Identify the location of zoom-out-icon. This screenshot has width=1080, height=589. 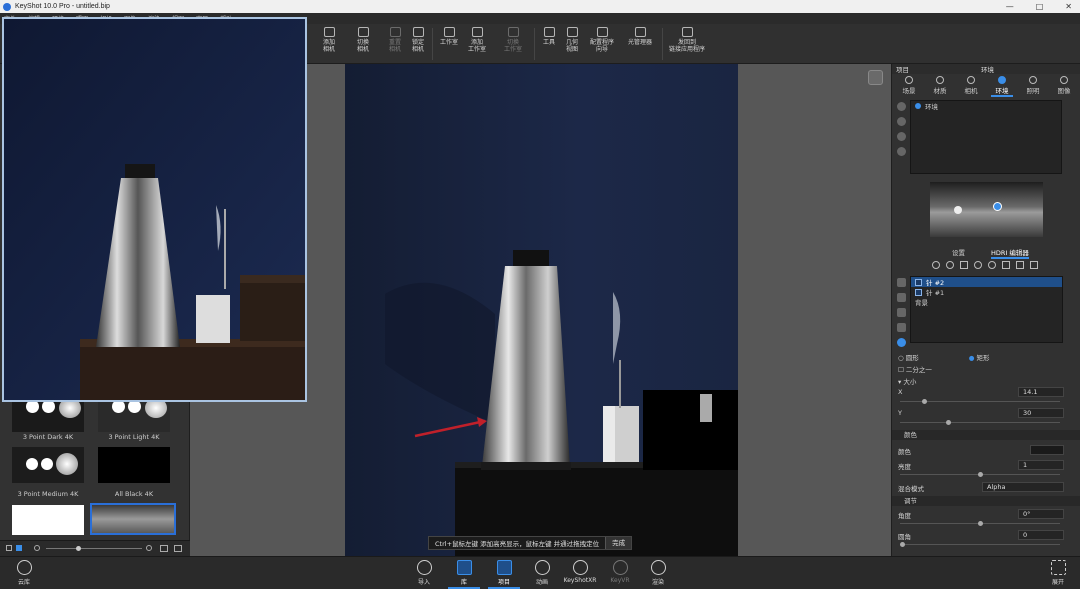
(37, 548).